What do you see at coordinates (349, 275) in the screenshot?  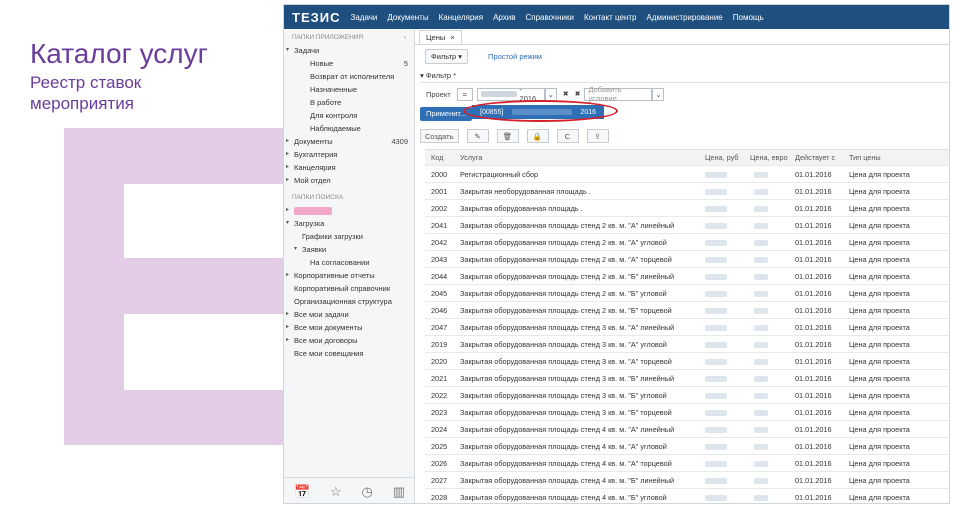 I see `sidebar-item: ▸ Корпоративные отчеты` at bounding box center [349, 275].